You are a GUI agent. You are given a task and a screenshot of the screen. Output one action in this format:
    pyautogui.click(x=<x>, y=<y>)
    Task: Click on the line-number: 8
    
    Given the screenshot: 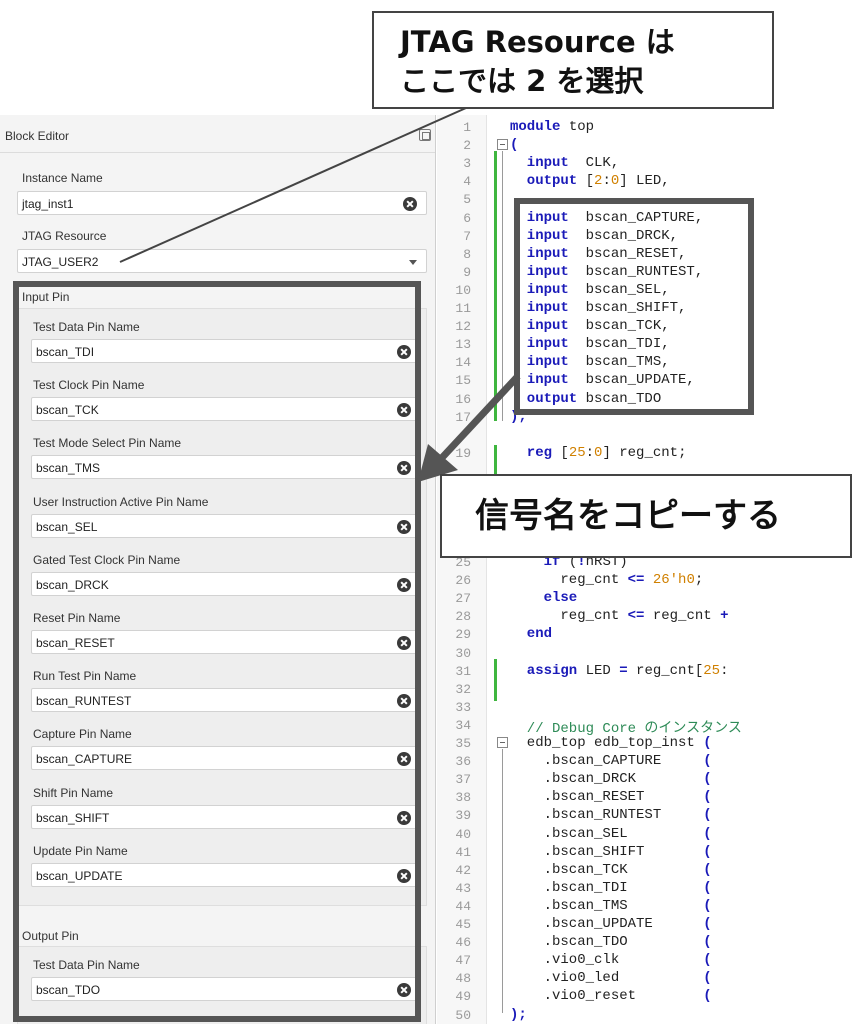 What is the action you would take?
    pyautogui.click(x=467, y=254)
    